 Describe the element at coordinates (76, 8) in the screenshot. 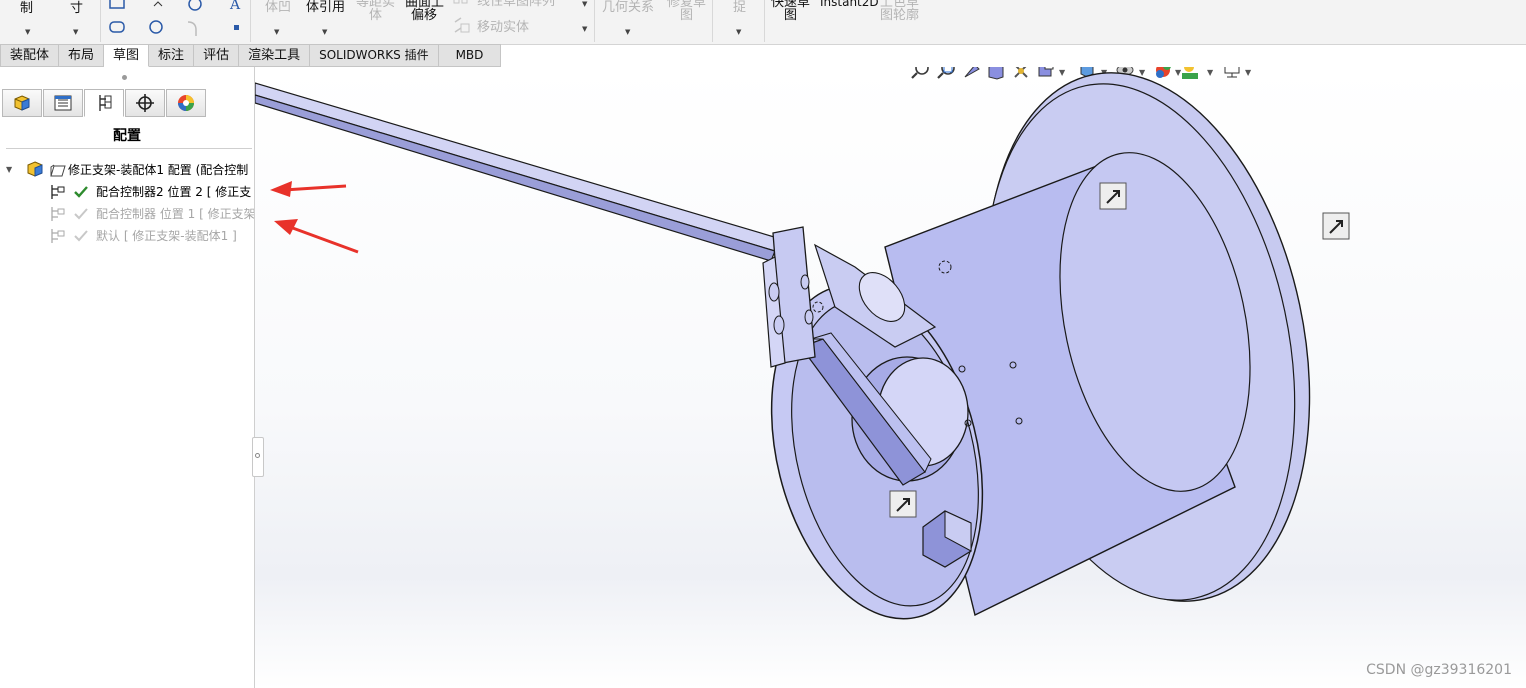

I see `ribbon-label-cun: 寸` at that location.